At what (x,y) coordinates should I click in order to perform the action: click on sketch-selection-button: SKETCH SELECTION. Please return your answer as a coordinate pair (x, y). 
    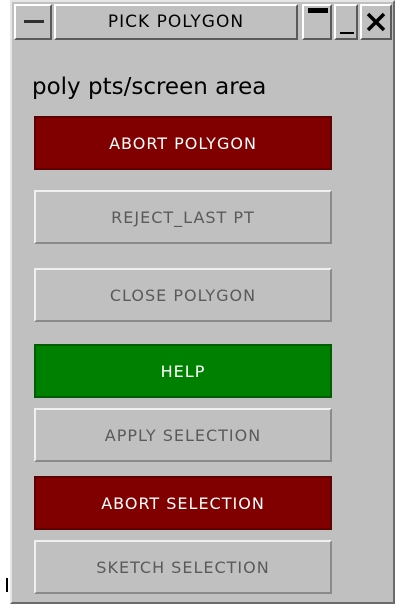
    Looking at the image, I should click on (183, 567).